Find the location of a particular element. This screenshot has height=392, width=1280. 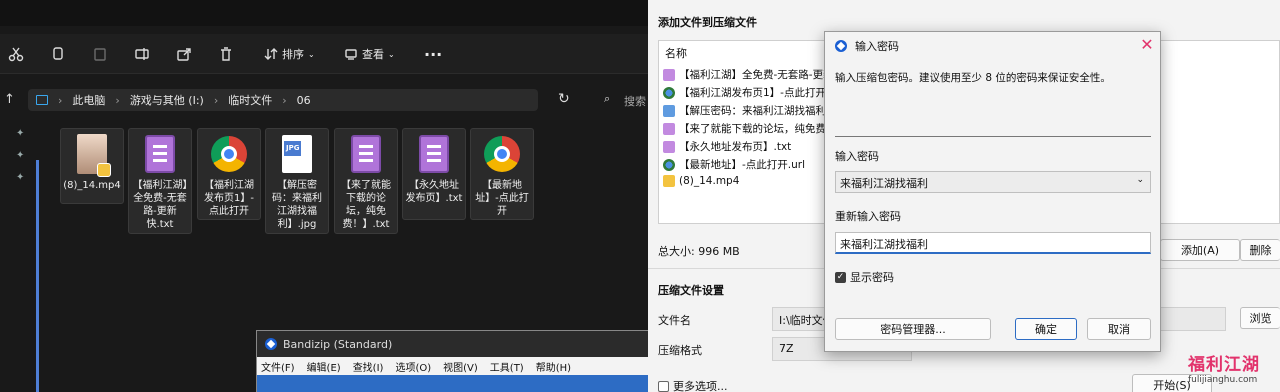

file-tile: (8)_14.mp4 is located at coordinates (92, 166).